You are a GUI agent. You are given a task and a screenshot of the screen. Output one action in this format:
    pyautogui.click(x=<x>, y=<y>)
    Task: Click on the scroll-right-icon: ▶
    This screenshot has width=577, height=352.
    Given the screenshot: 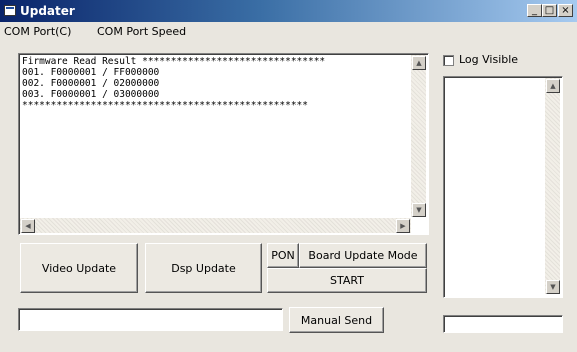 What is the action you would take?
    pyautogui.click(x=403, y=226)
    